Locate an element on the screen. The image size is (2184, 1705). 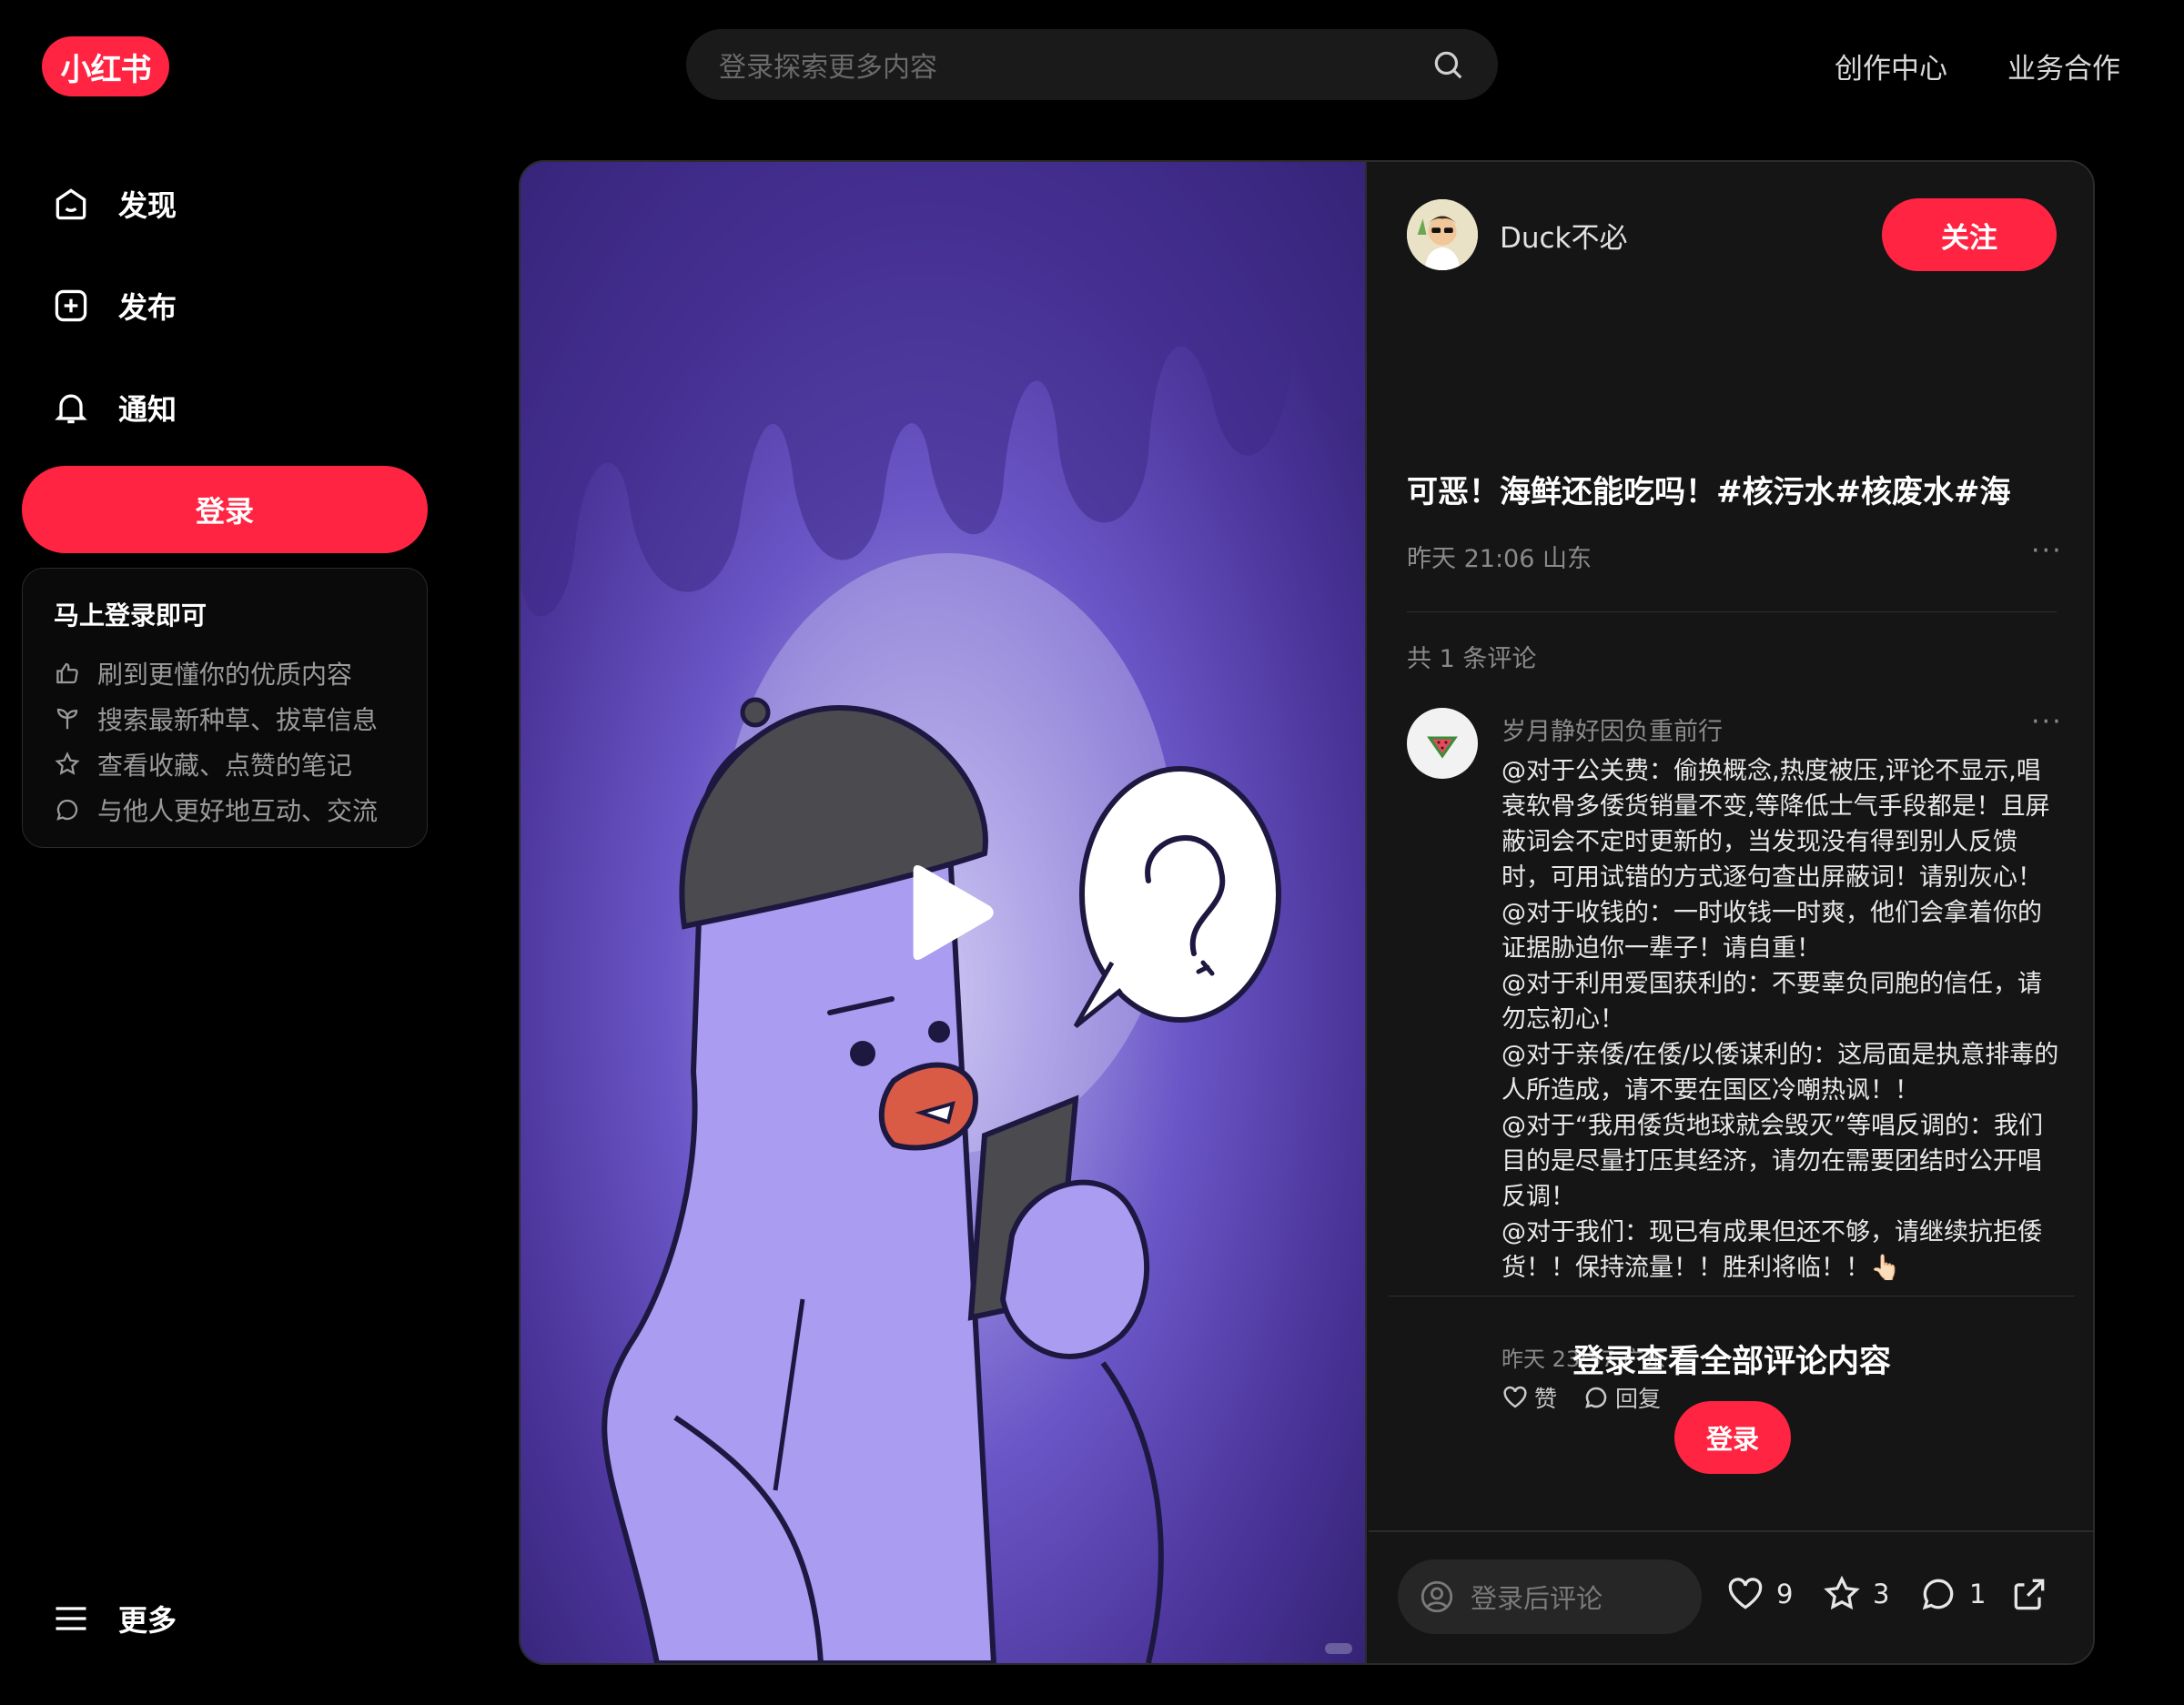
sidebar-item-discover: 发现 is located at coordinates (114, 204).